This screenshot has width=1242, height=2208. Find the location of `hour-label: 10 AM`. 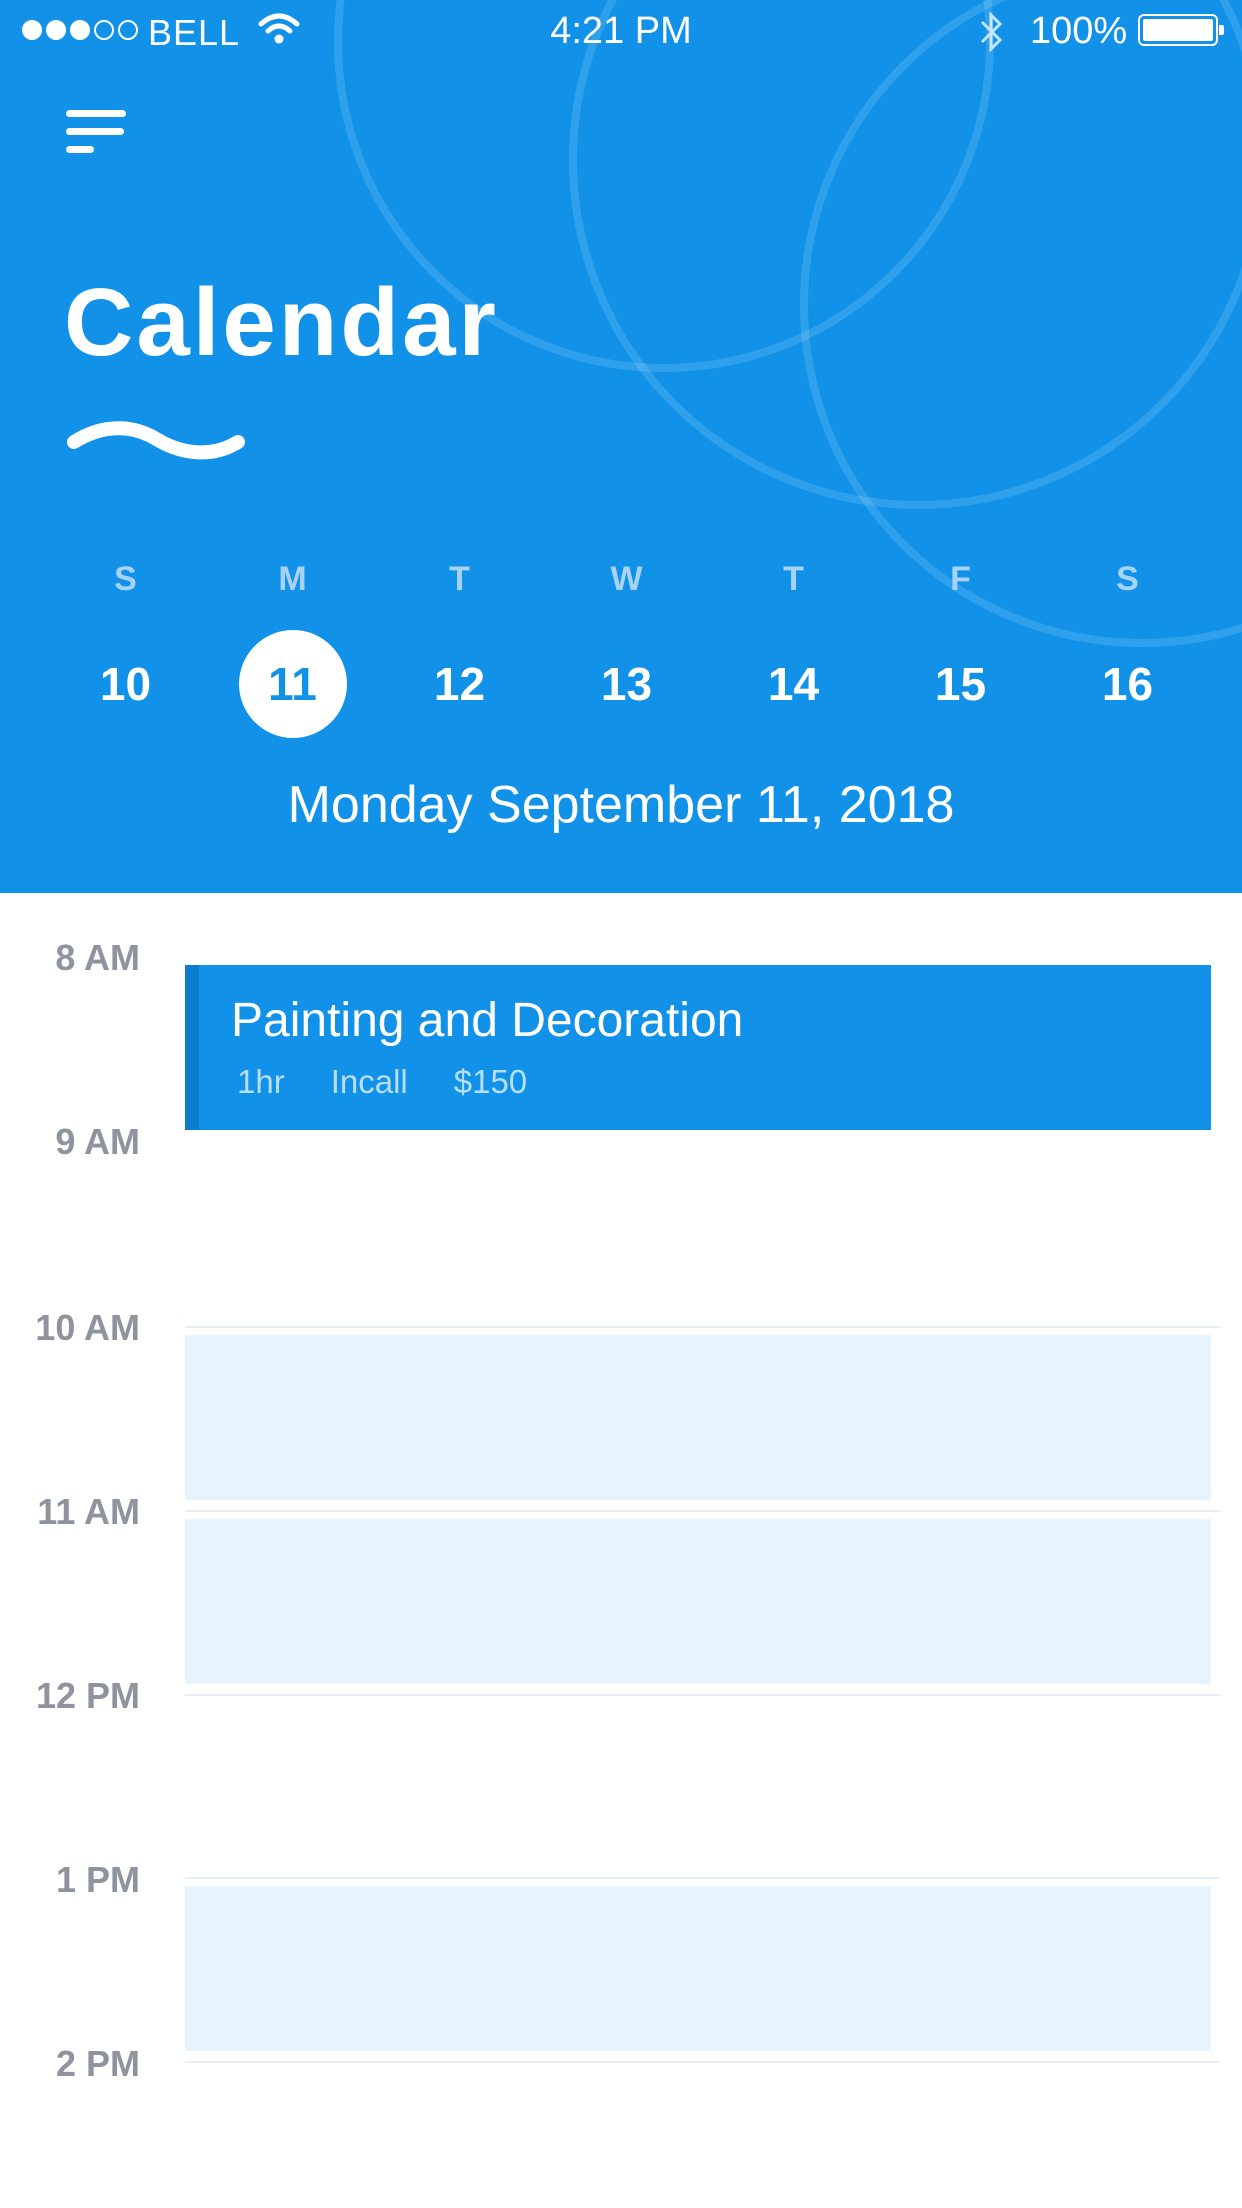

hour-label: 10 AM is located at coordinates (87, 1327).